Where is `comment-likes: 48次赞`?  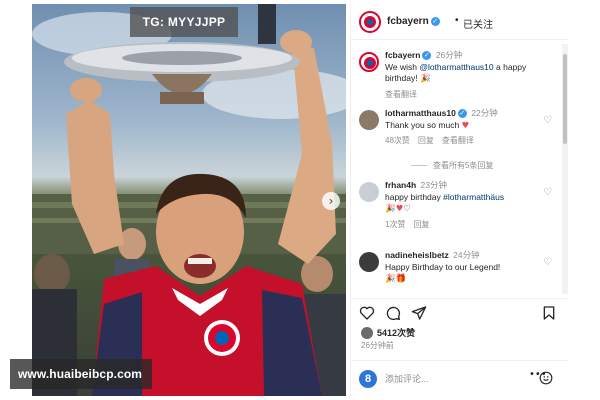
comment-likes: 48次赞 is located at coordinates (397, 140).